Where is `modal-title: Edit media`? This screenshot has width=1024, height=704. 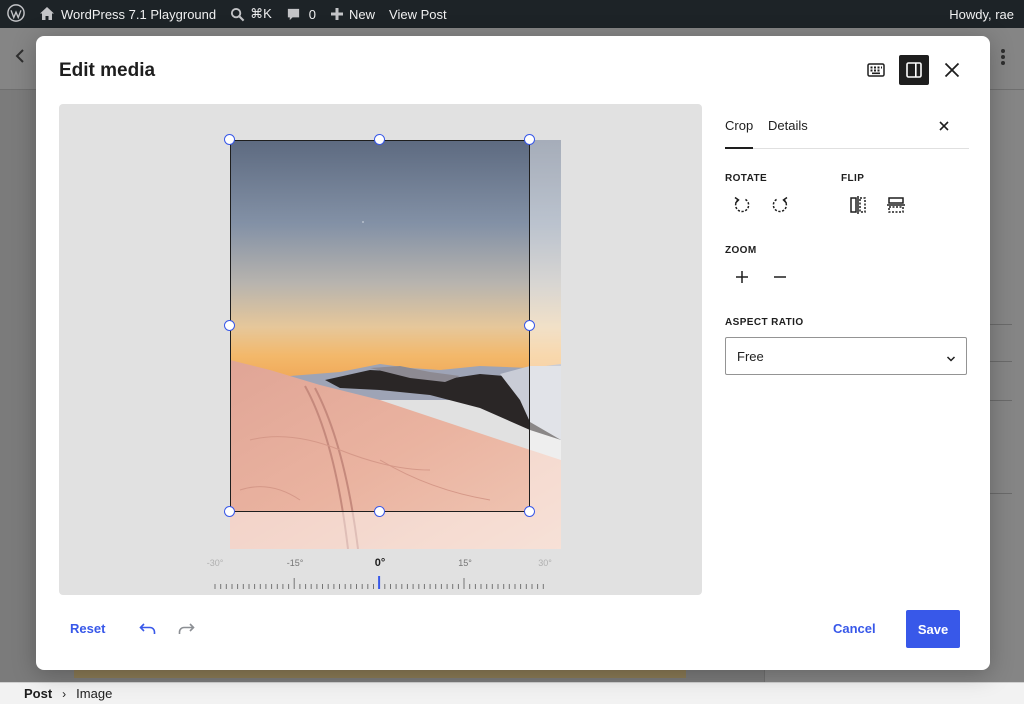 modal-title: Edit media is located at coordinates (107, 70).